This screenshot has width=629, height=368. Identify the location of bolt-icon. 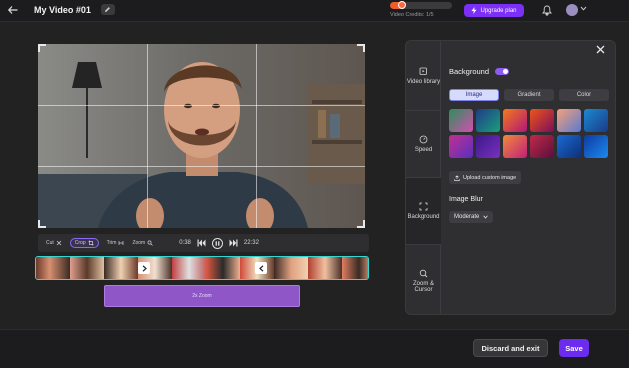
(474, 10).